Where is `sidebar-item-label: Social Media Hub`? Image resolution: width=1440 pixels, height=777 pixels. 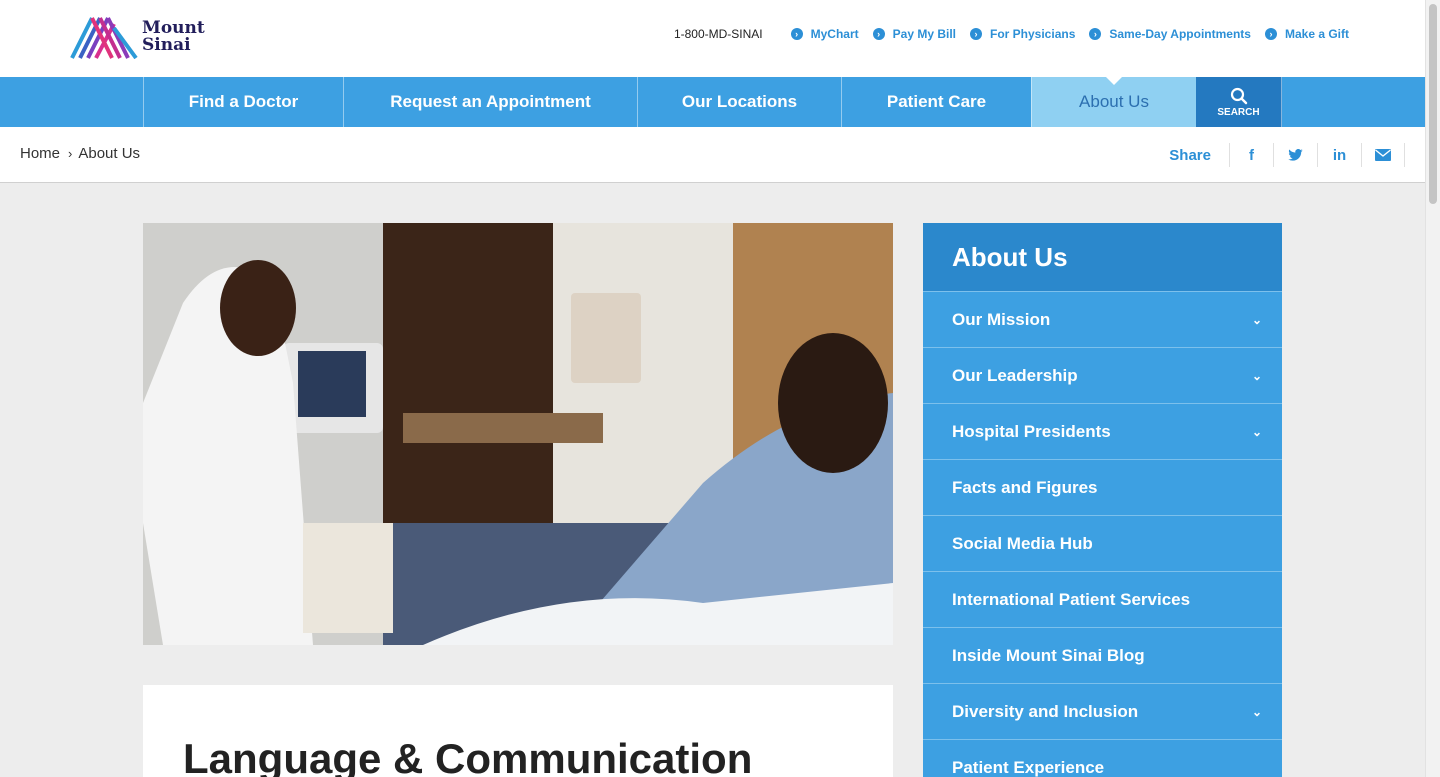
sidebar-item-label: Social Media Hub is located at coordinates (1022, 543).